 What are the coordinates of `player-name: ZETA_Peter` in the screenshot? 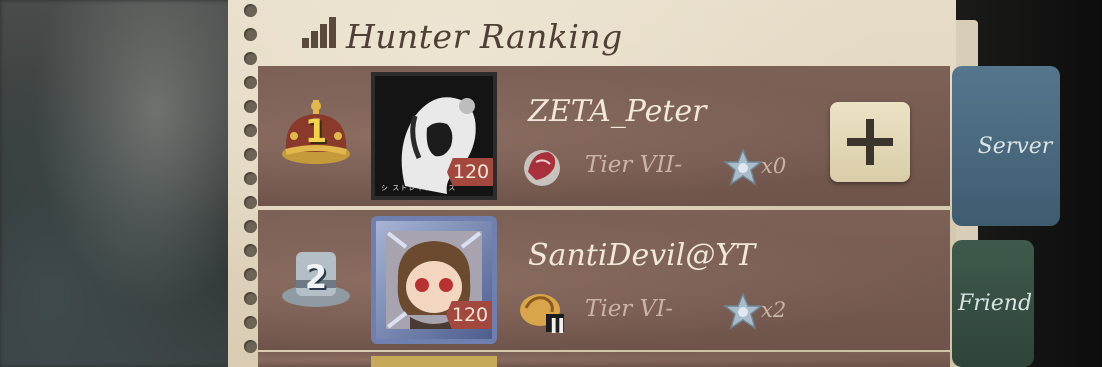 It's located at (617, 111).